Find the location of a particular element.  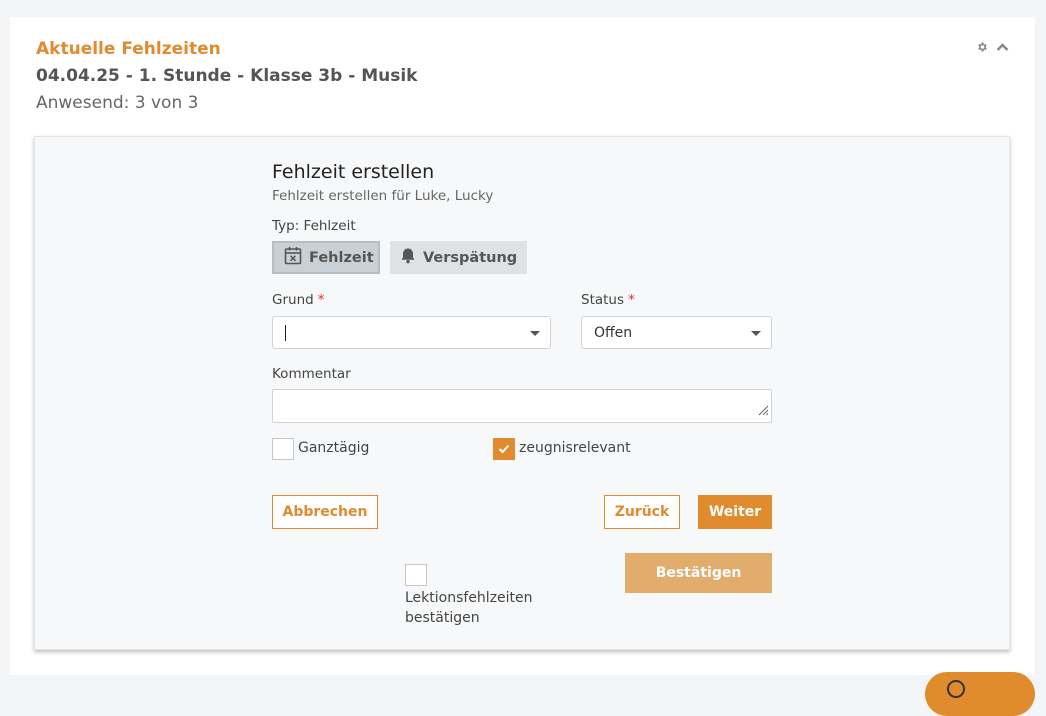

lesson-info: 04.04.25 - 1. Stunde - Klasse 3b - Musik is located at coordinates (227, 76).